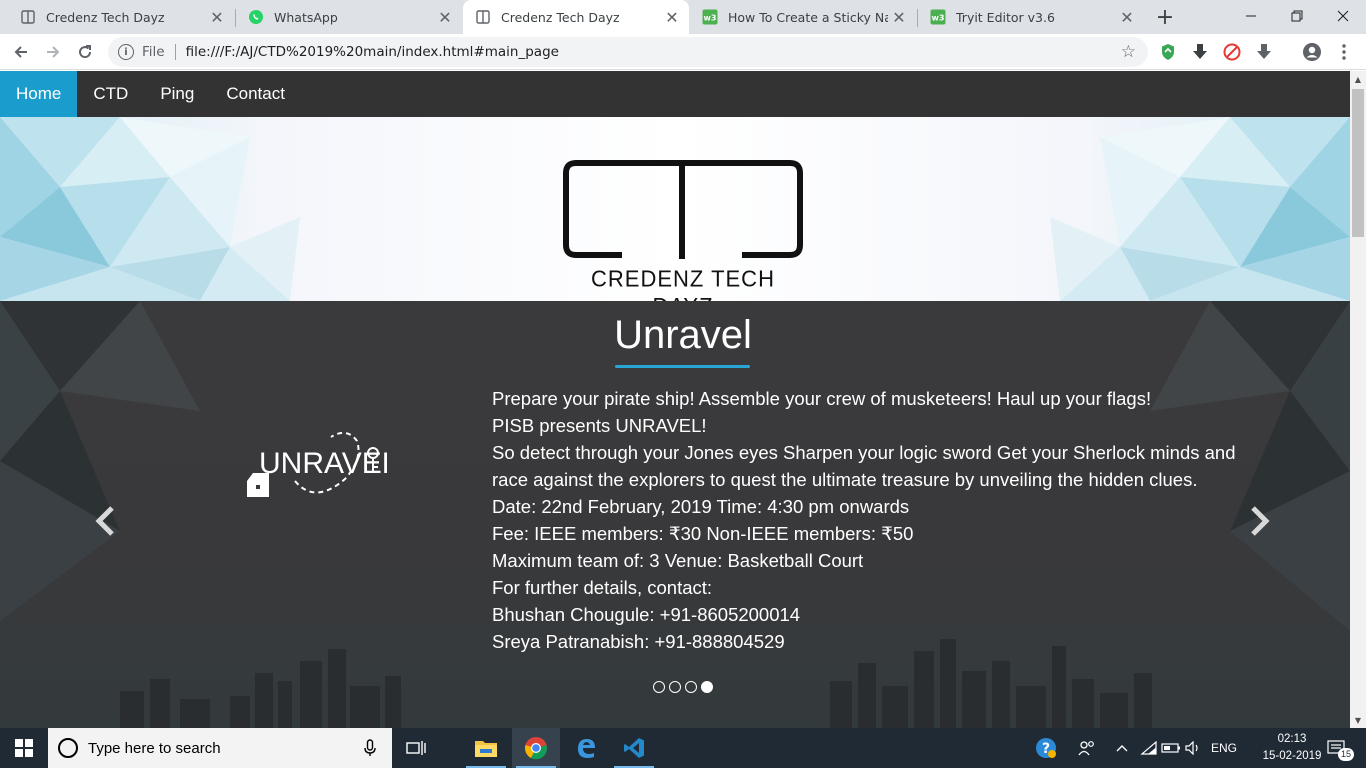 This screenshot has height=768, width=1366. I want to click on browser-tab: Credenz Tech Dayz ✕, so click(121, 17).